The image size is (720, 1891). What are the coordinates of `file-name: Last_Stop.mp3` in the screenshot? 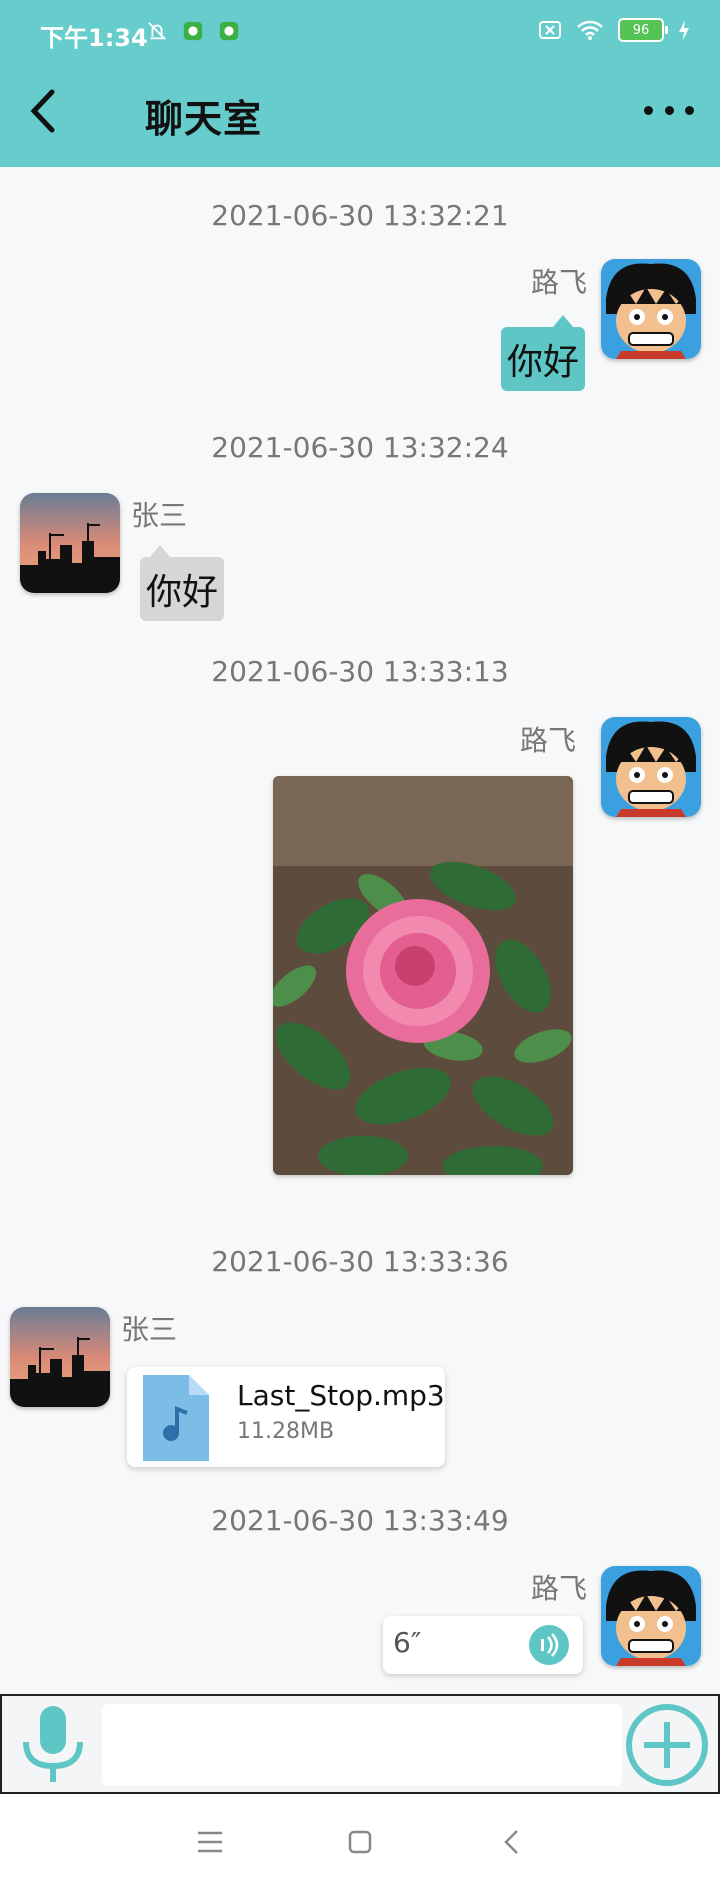 It's located at (341, 1395).